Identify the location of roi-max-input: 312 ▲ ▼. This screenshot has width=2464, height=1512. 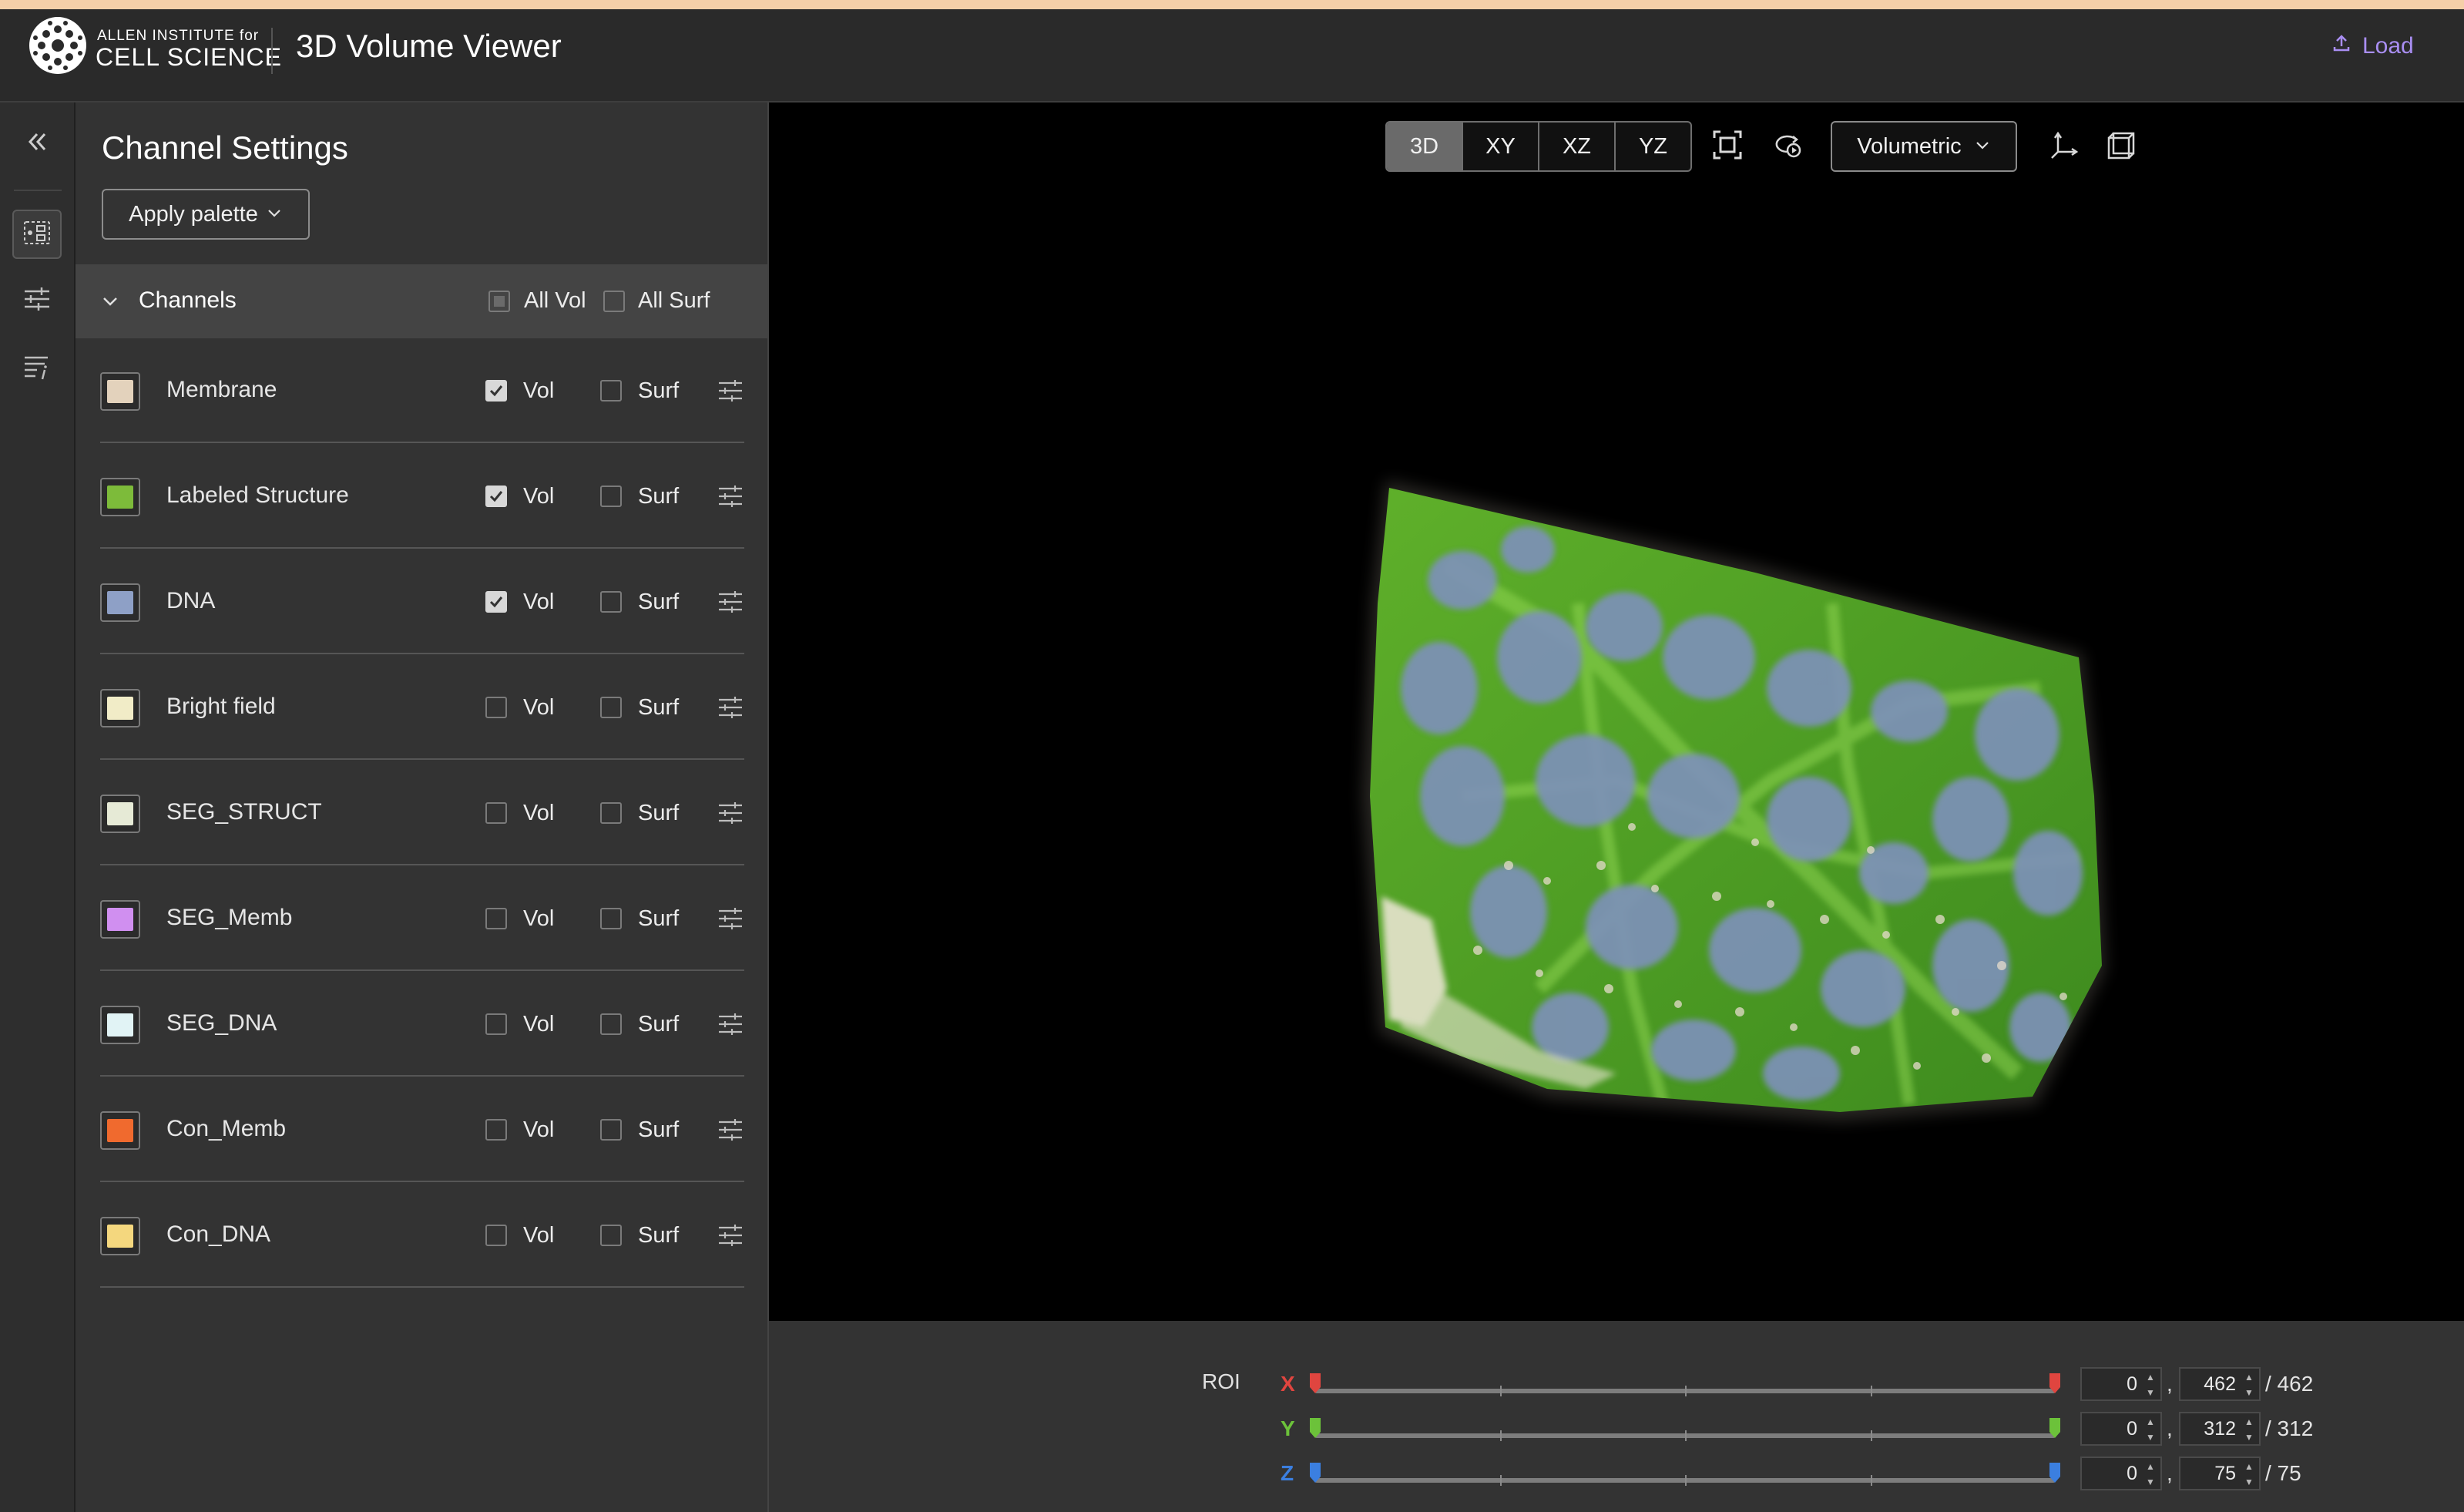
(2220, 1429).